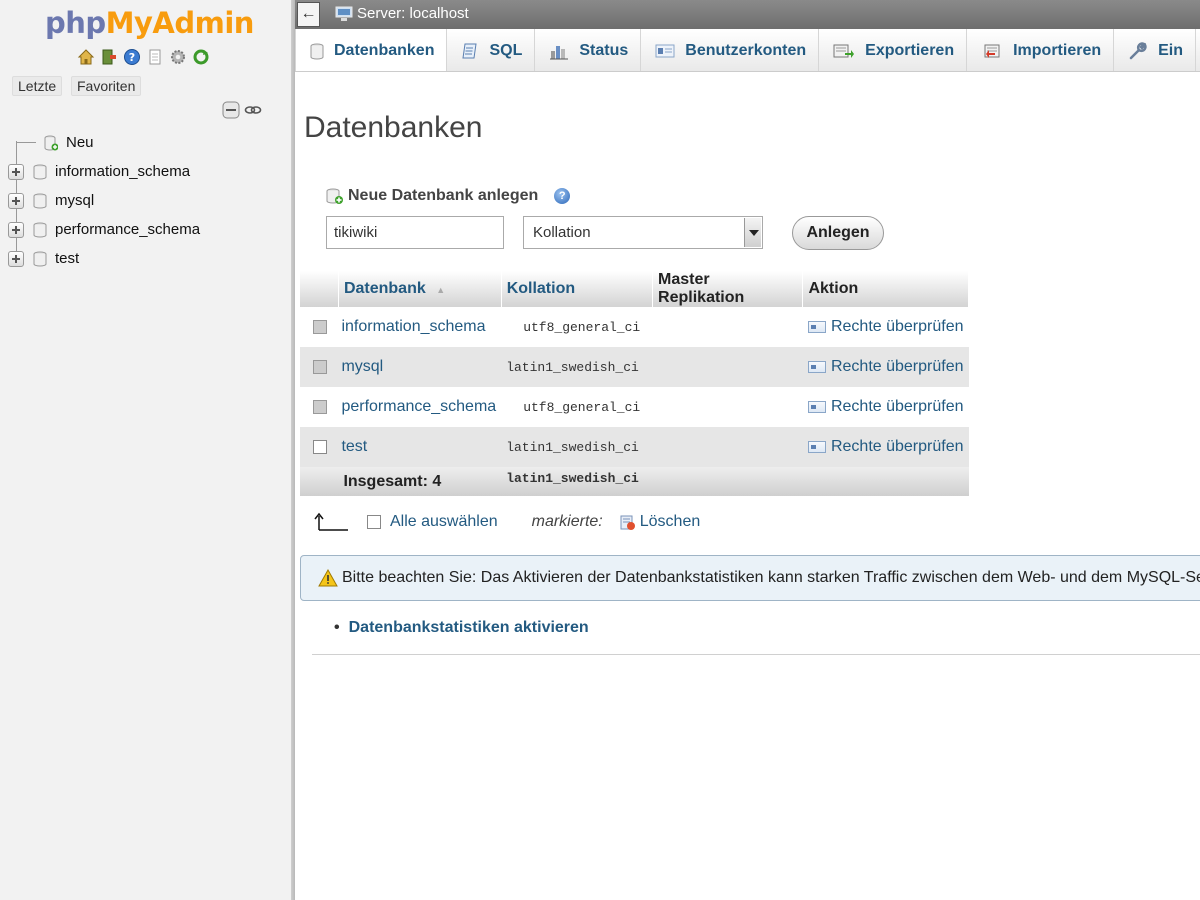 Image resolution: width=1200 pixels, height=900 pixels. What do you see at coordinates (1155, 50) in the screenshot?
I see `tab-settings: Ein` at bounding box center [1155, 50].